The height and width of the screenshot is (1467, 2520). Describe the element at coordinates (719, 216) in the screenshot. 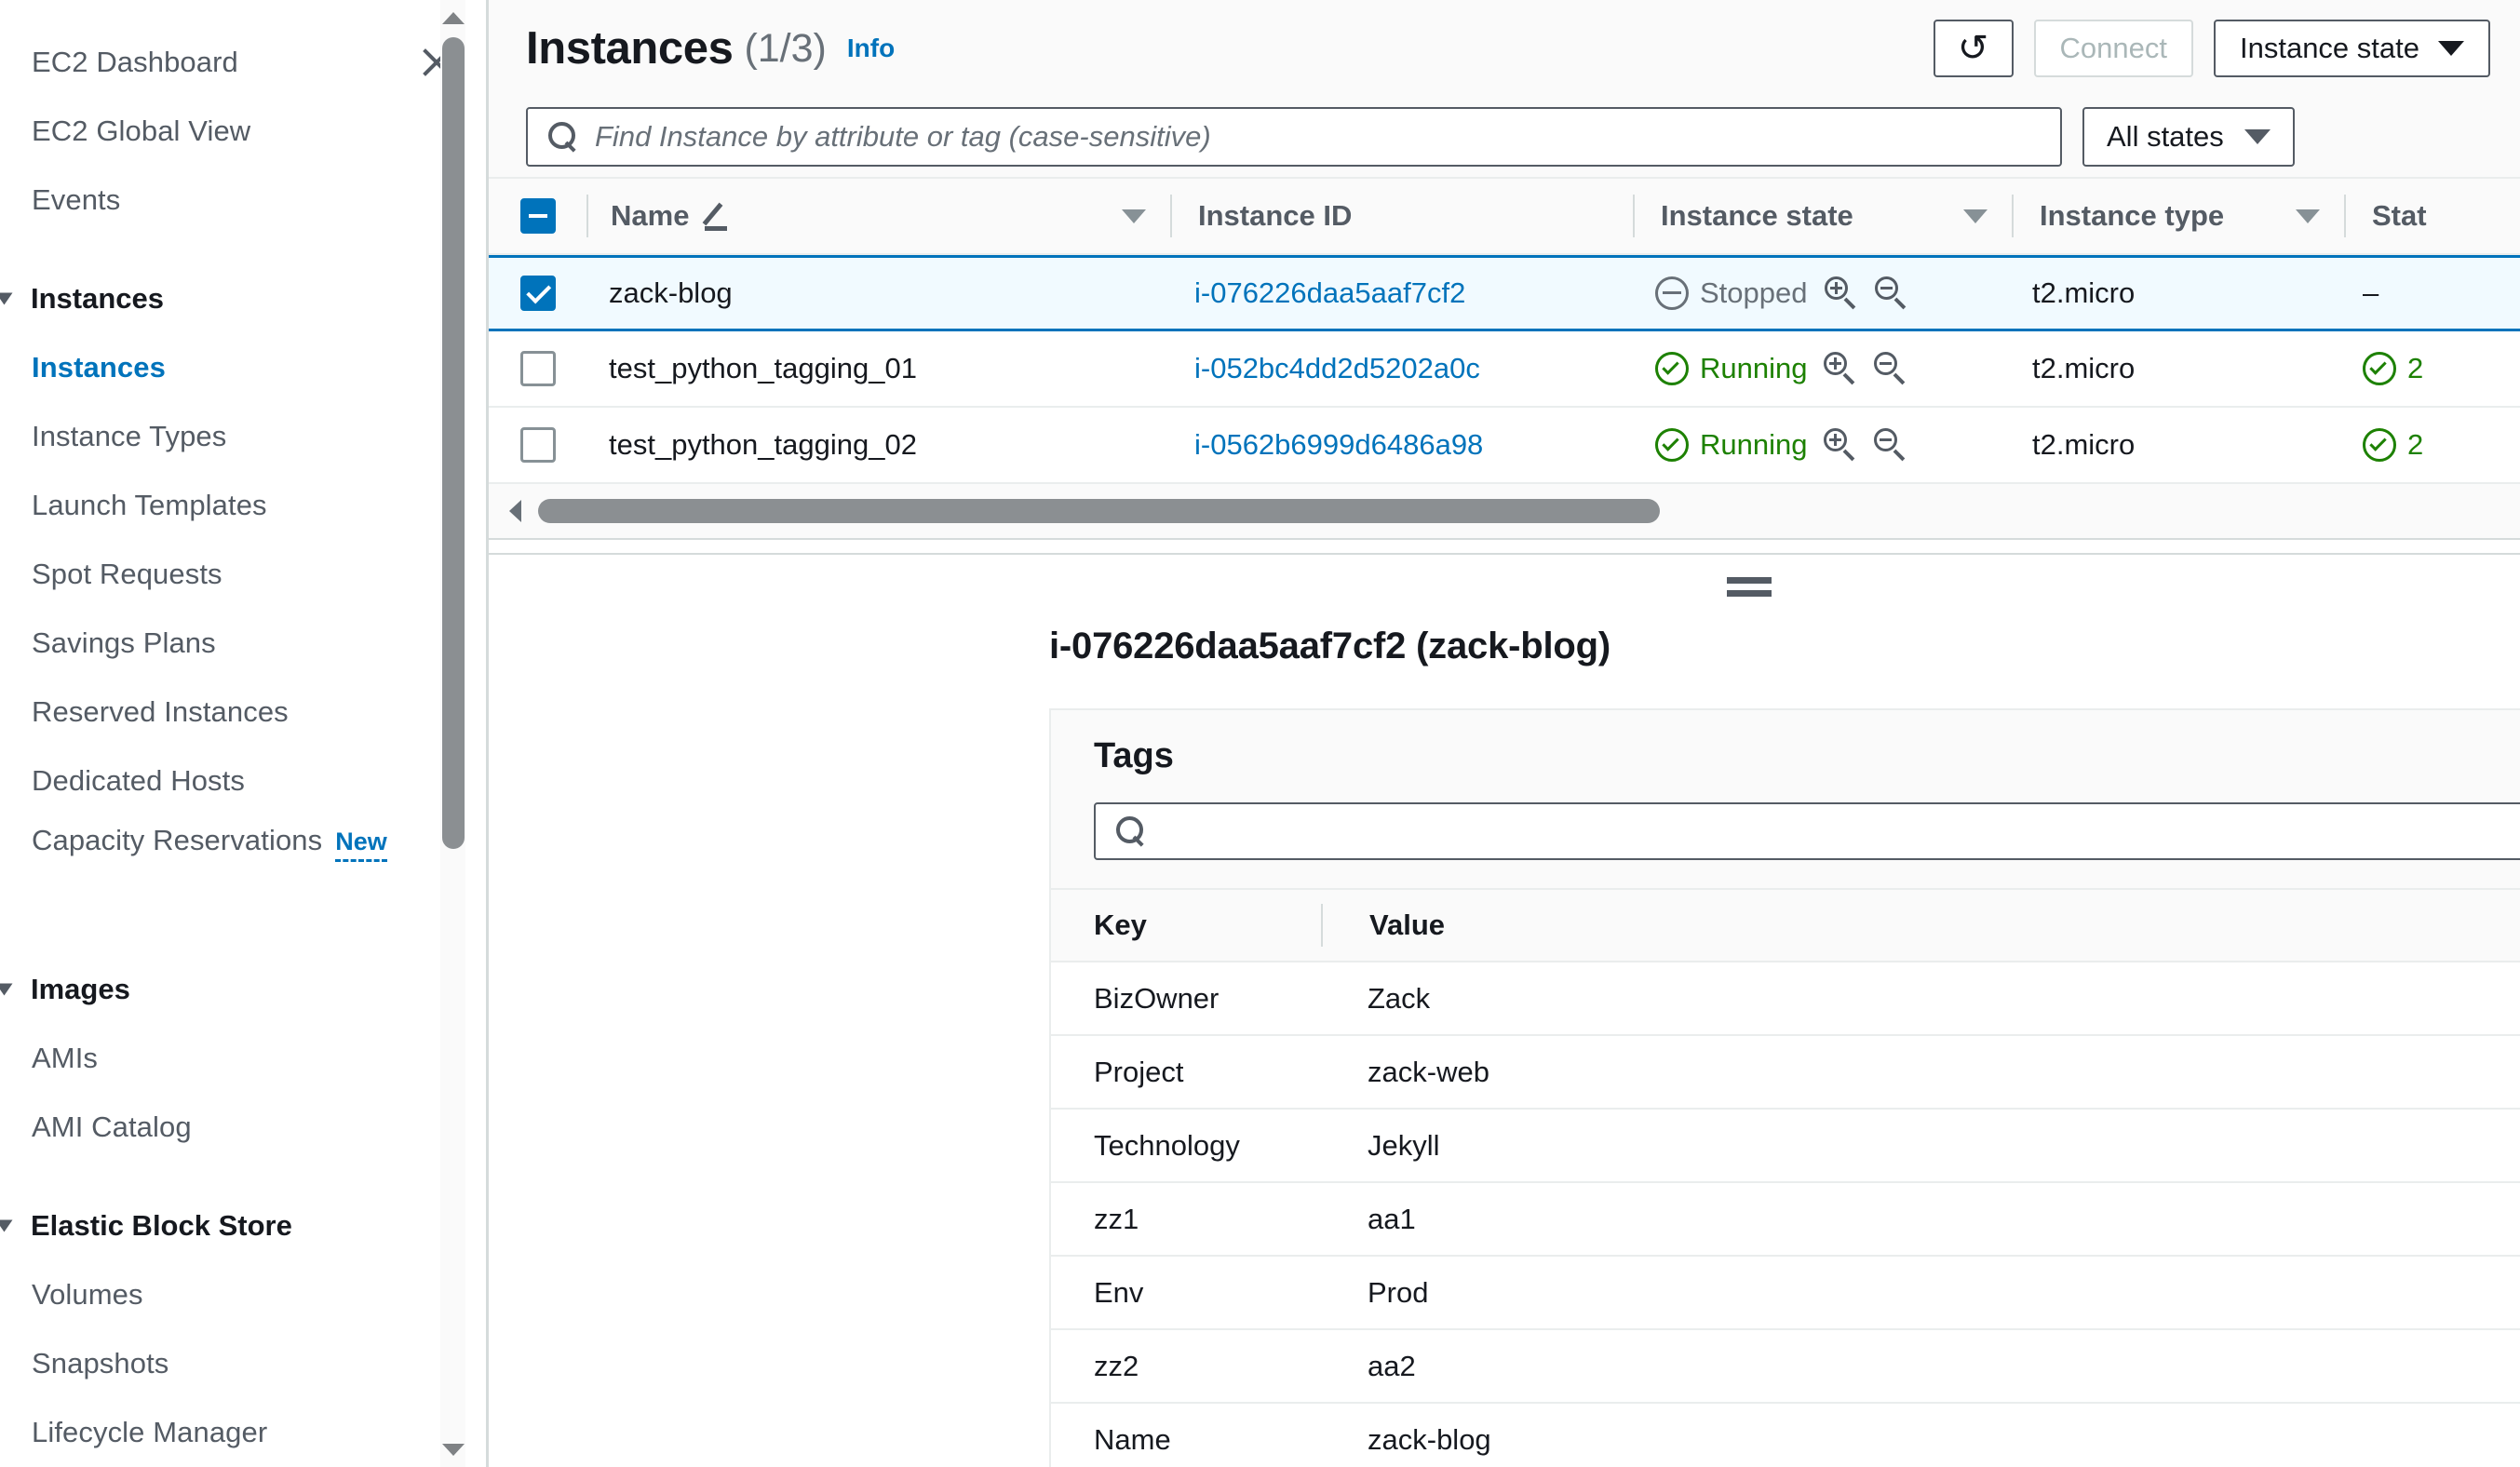

I see `edit-pencil-icon` at that location.